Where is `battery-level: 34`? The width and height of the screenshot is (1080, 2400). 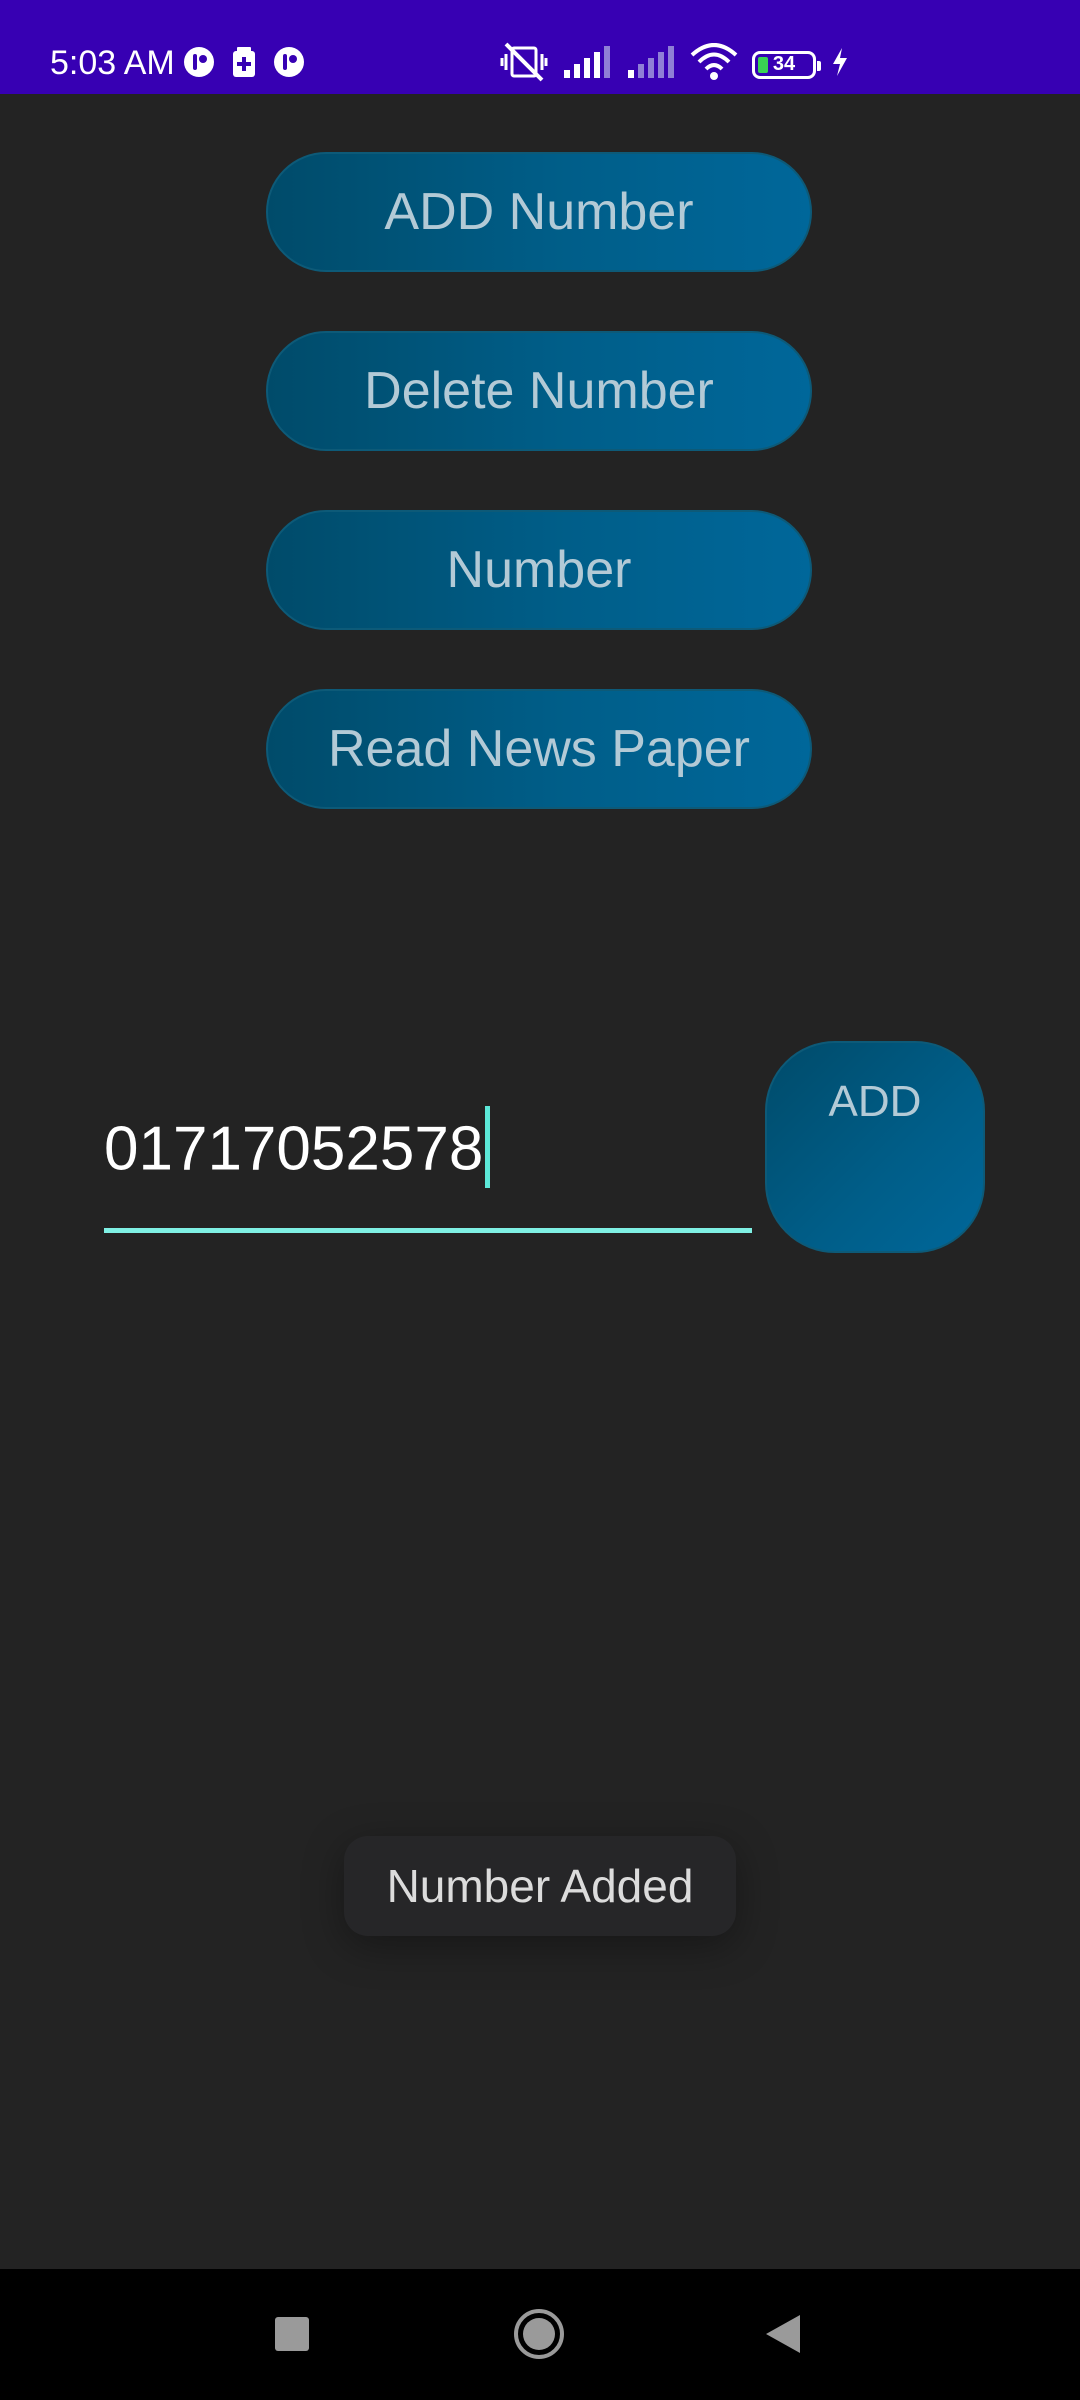
battery-level: 34 is located at coordinates (784, 64).